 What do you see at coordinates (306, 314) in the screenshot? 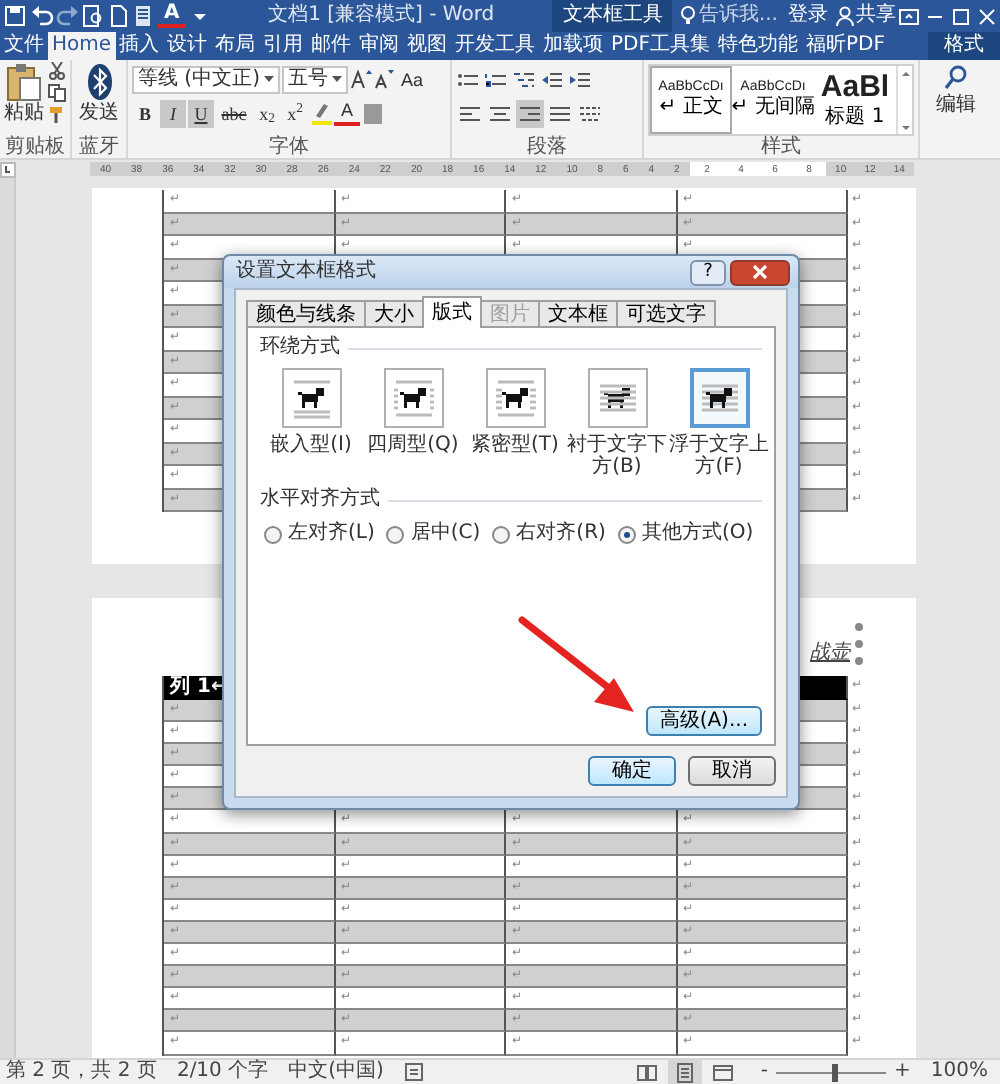
I see `dialog-tab: 颜色与线条` at bounding box center [306, 314].